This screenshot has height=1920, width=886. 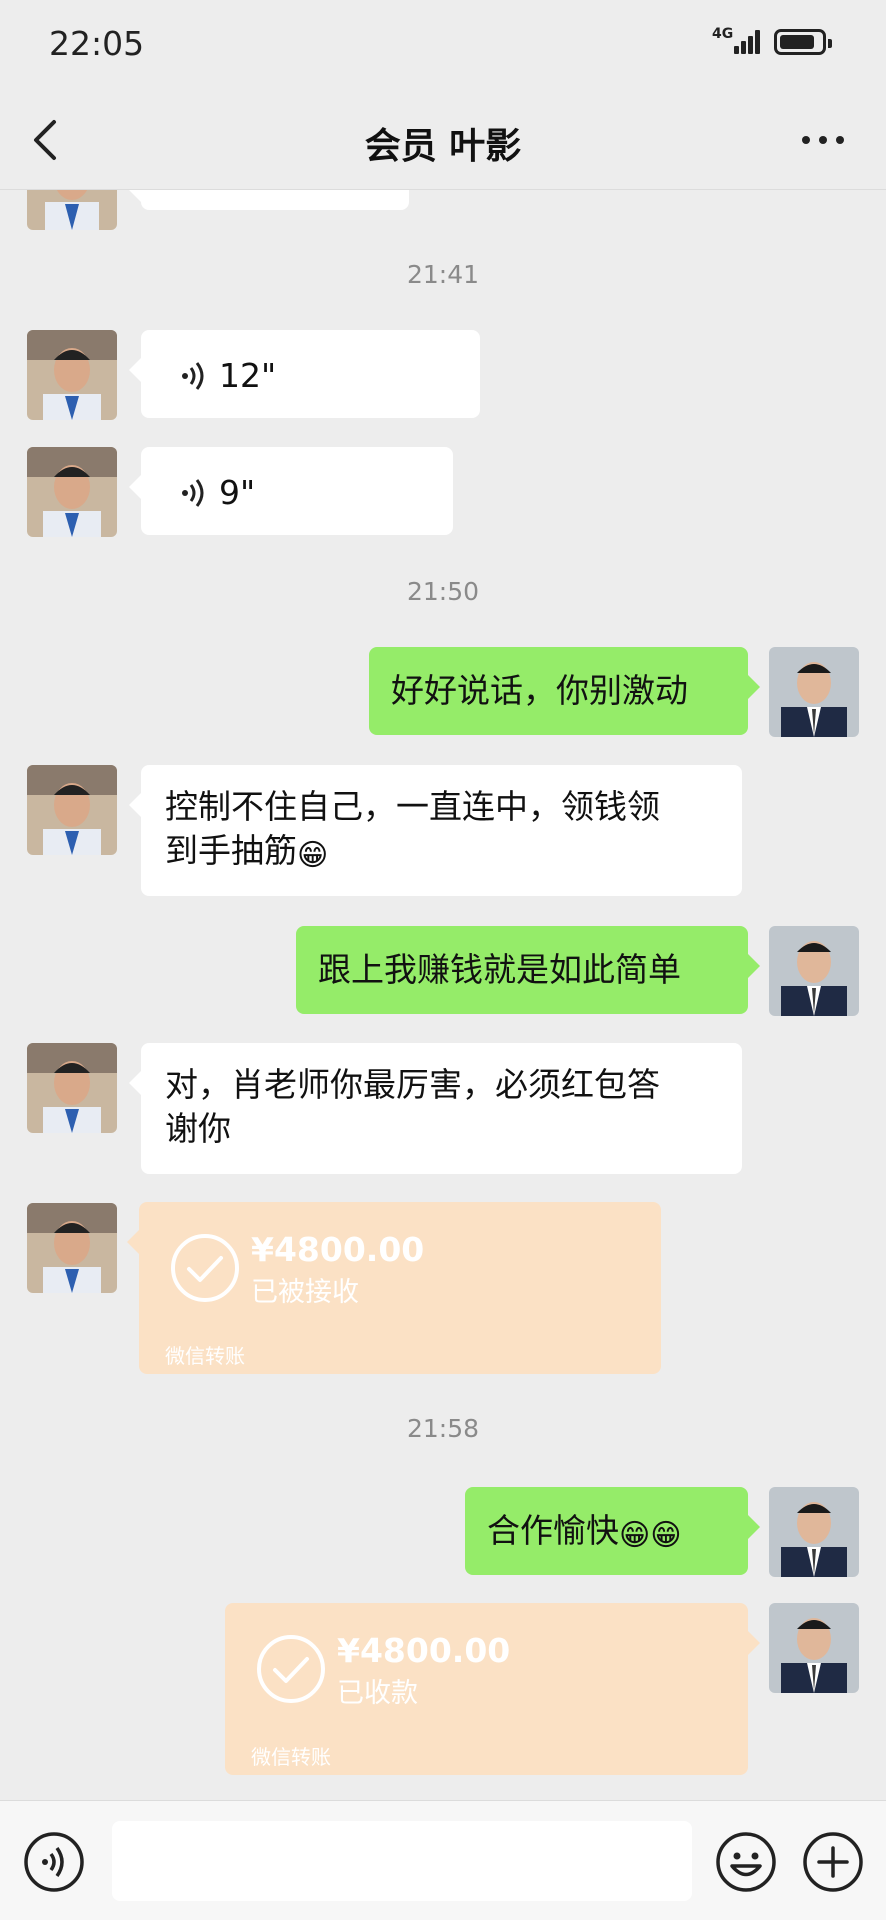 I want to click on timestamp: 21:50, so click(x=443, y=591).